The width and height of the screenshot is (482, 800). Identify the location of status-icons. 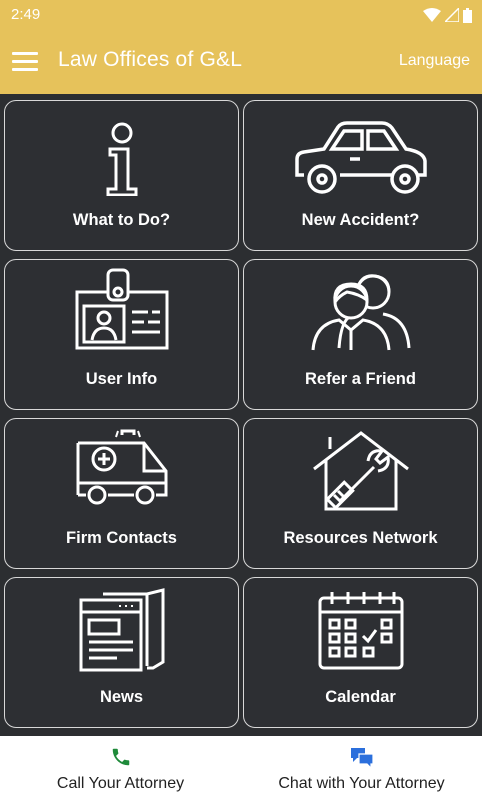
(447, 15).